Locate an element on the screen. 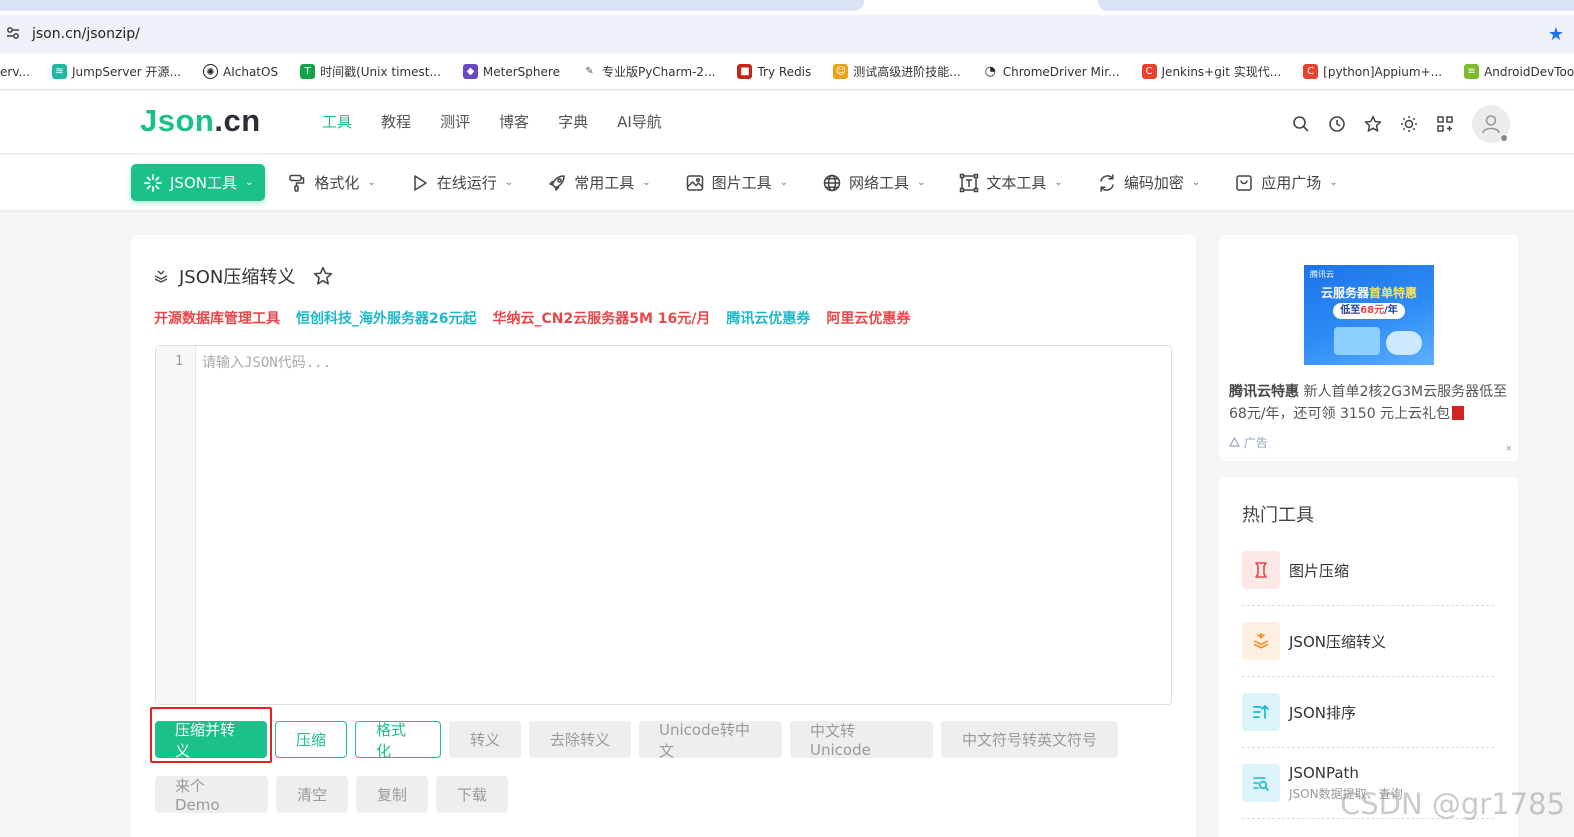 The image size is (1574, 837). copy-button: 复制 is located at coordinates (392, 794).